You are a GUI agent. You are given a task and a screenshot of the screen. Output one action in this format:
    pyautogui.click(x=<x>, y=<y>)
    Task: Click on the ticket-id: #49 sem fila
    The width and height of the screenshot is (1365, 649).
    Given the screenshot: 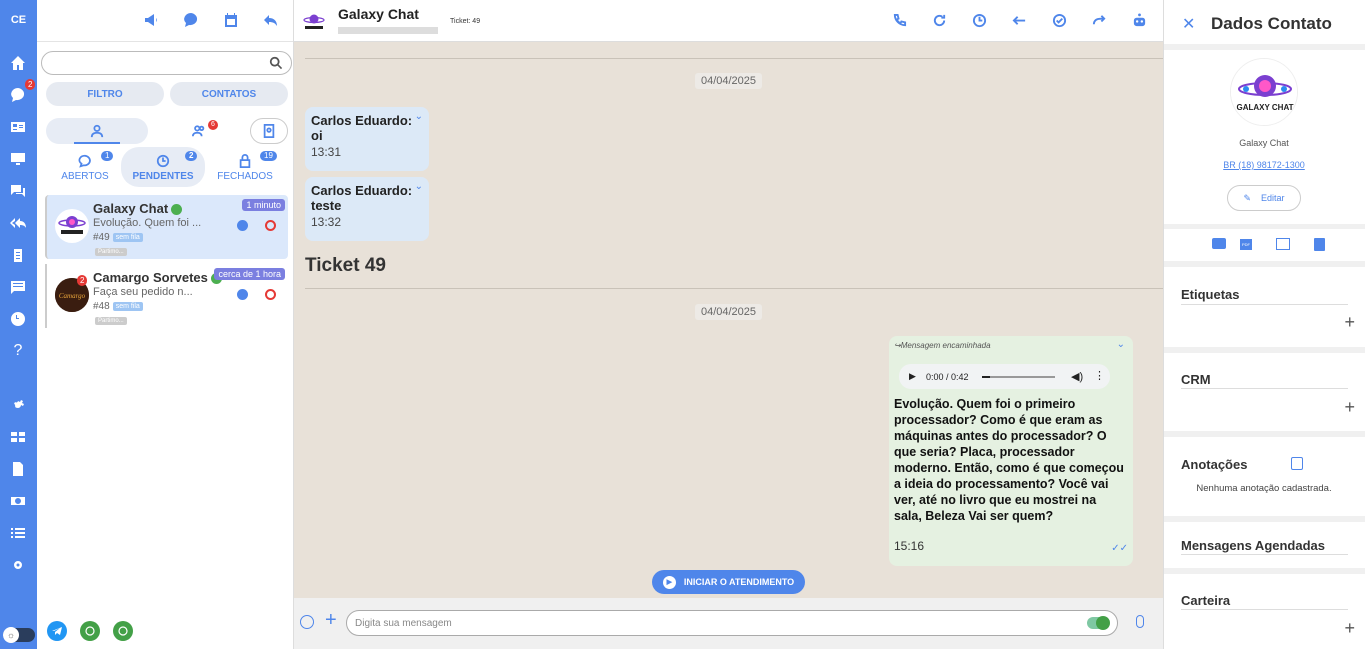 What is the action you would take?
    pyautogui.click(x=118, y=237)
    